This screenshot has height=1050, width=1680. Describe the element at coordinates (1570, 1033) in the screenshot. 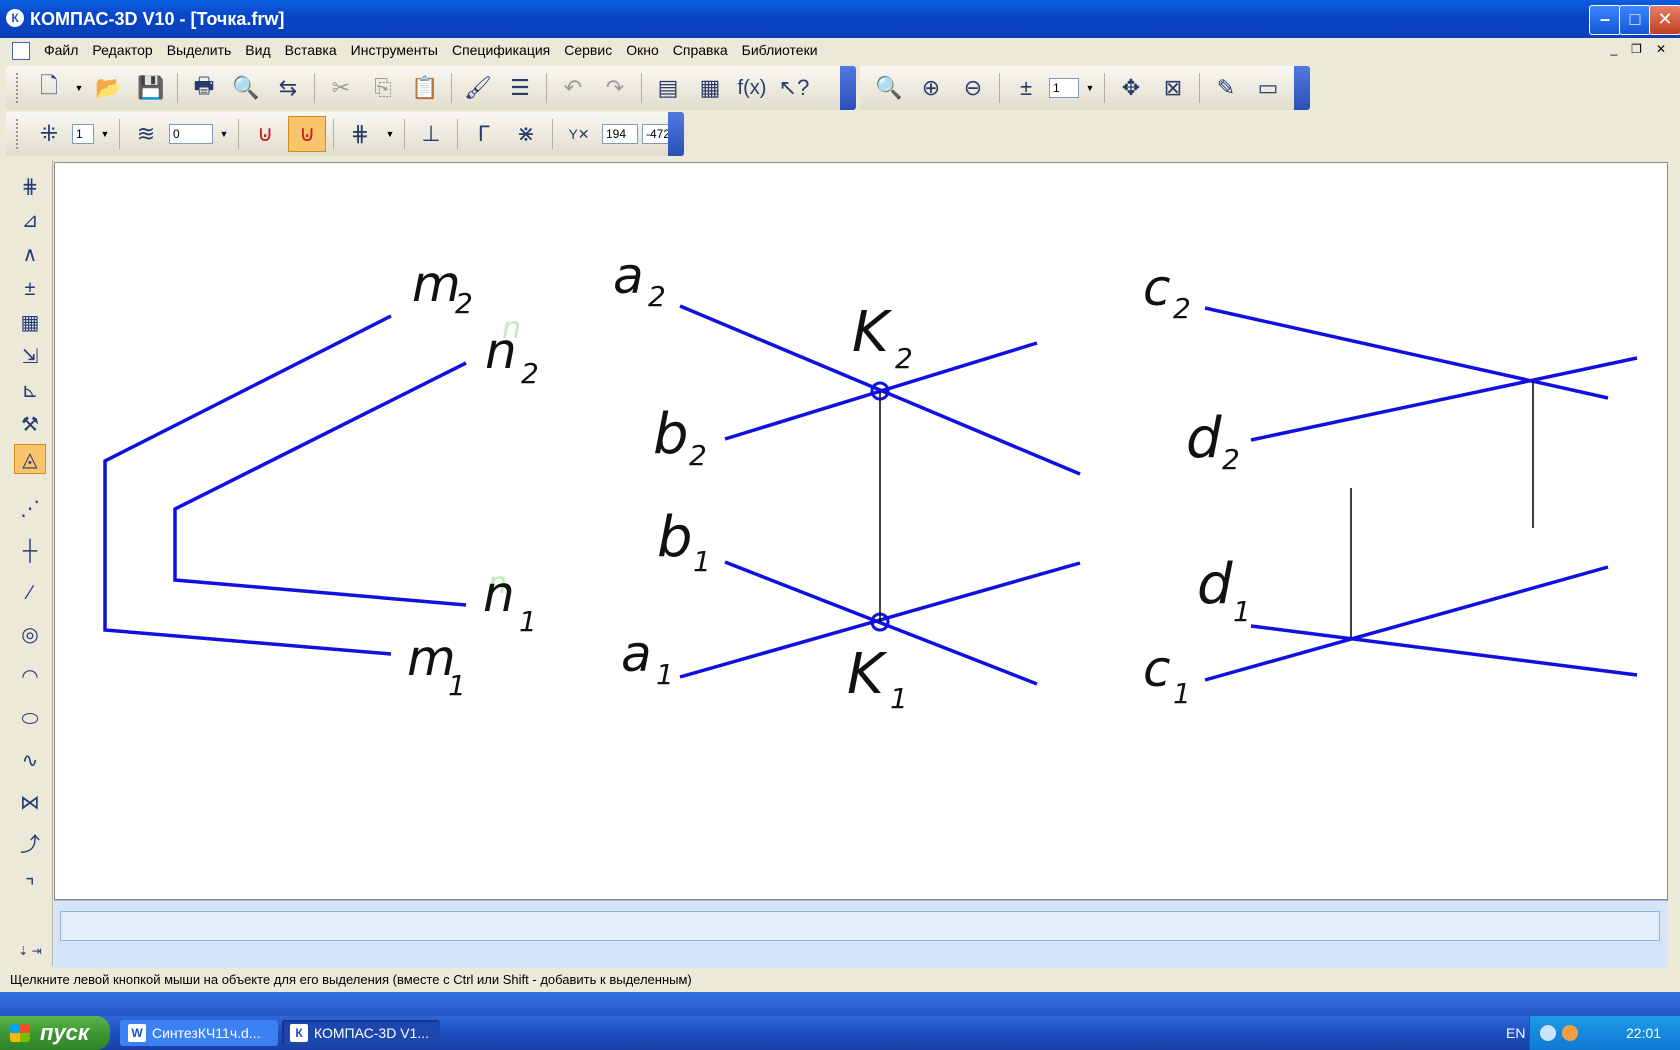

I see `app-tray-icon` at that location.